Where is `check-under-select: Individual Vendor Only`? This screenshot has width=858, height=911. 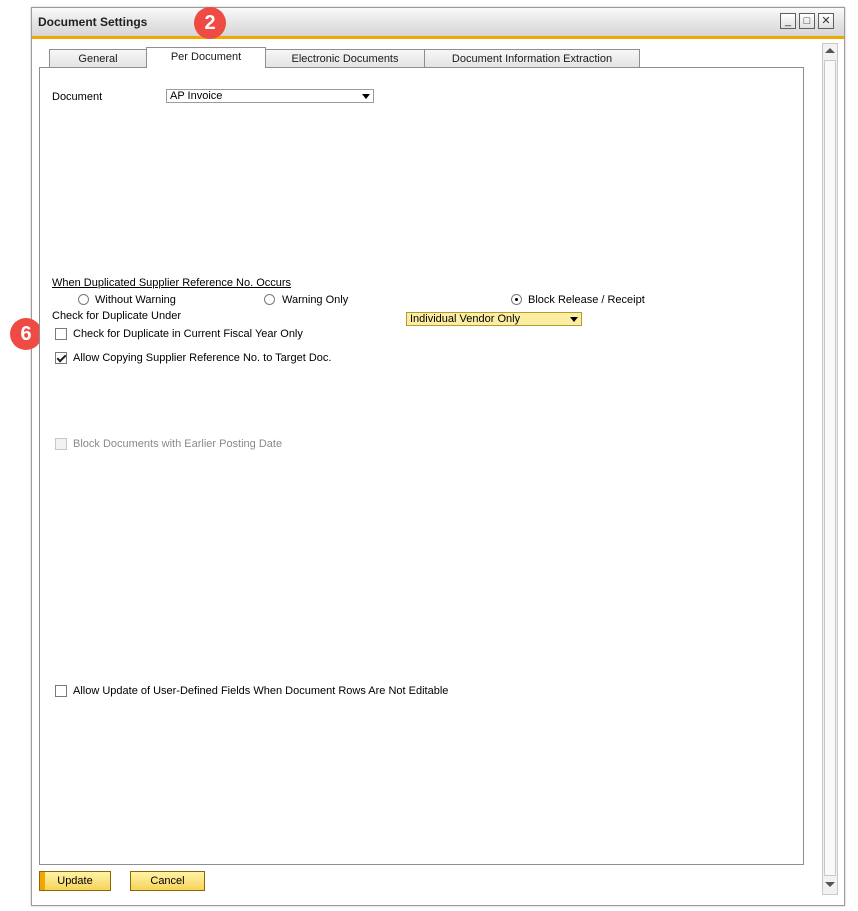 check-under-select: Individual Vendor Only is located at coordinates (494, 319).